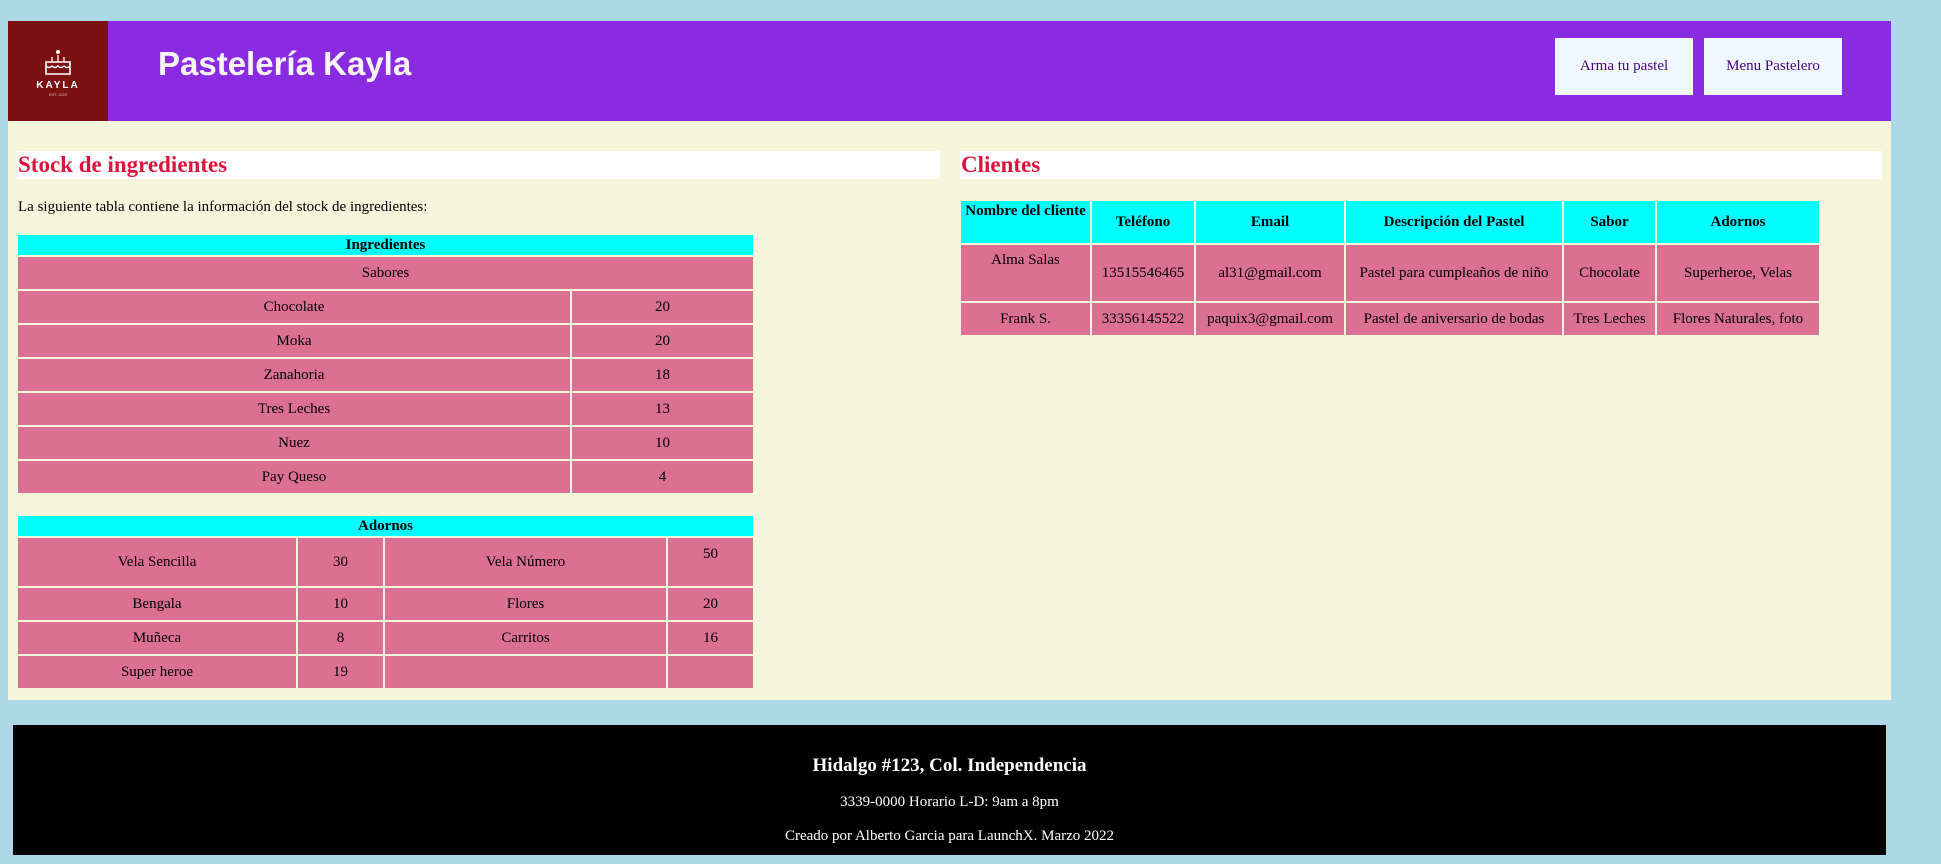 The width and height of the screenshot is (1941, 864). What do you see at coordinates (1025, 273) in the screenshot?
I see `client-name: Alma Salas` at bounding box center [1025, 273].